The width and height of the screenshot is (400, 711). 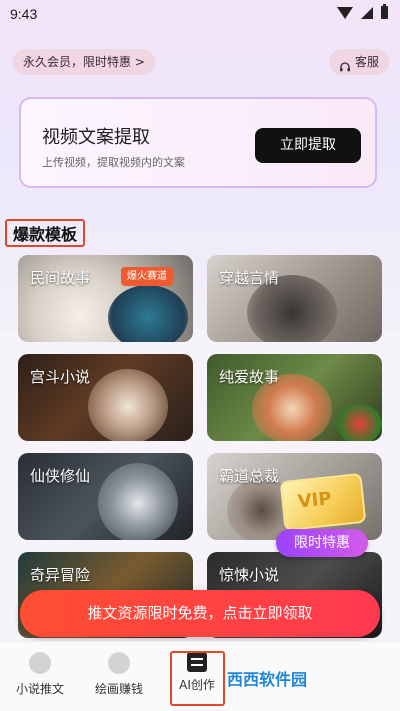 I want to click on template-label: 奇异冒险, so click(x=60, y=575).